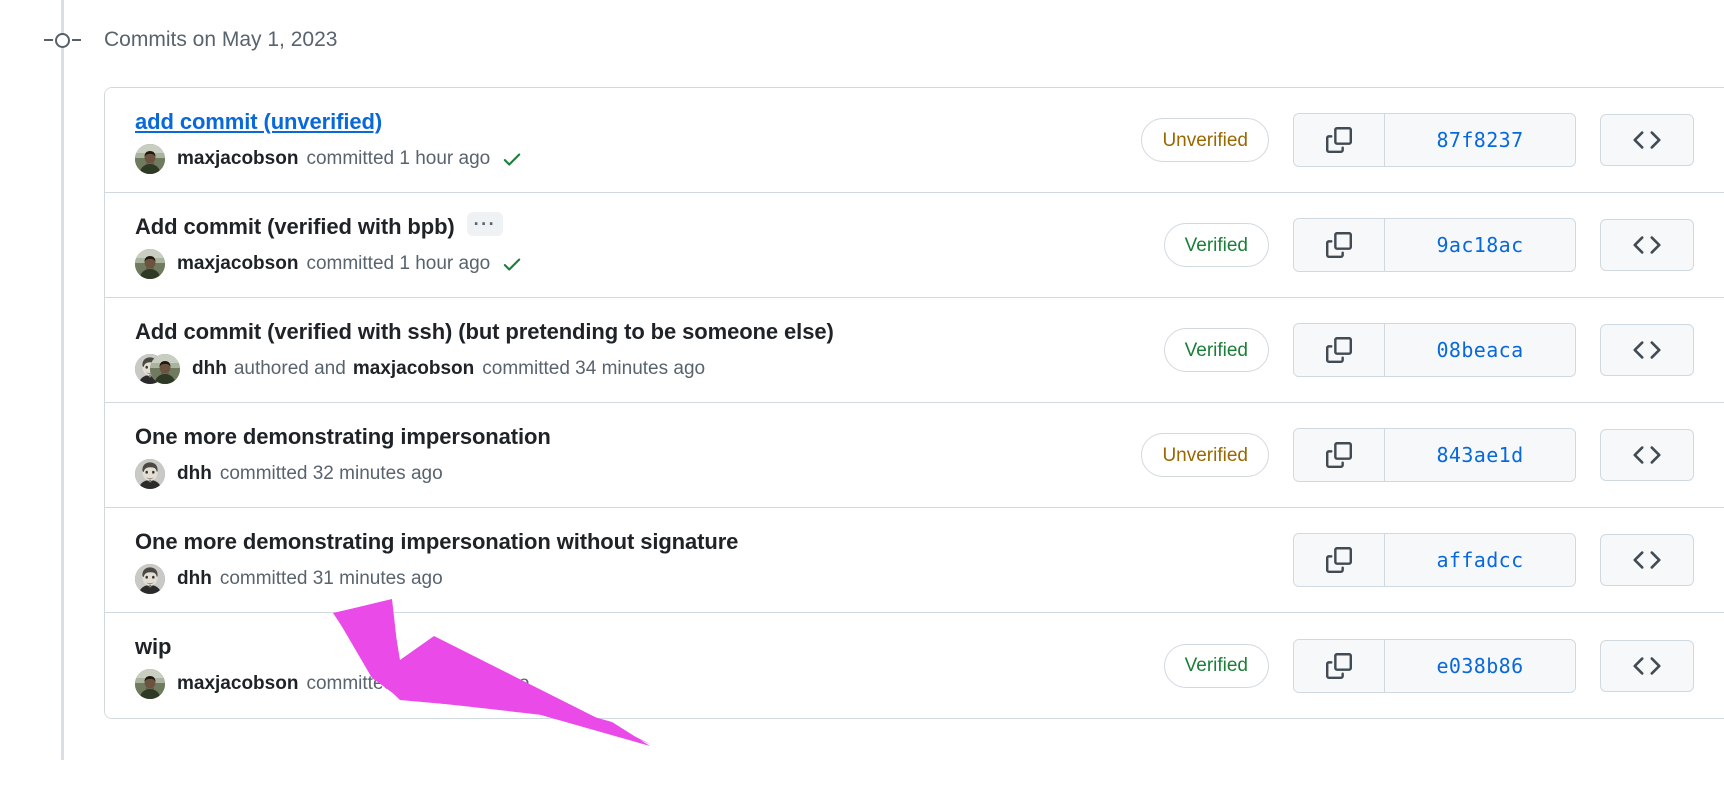  What do you see at coordinates (594, 368) in the screenshot?
I see `commit-timestamp: committed 34 minutes ago` at bounding box center [594, 368].